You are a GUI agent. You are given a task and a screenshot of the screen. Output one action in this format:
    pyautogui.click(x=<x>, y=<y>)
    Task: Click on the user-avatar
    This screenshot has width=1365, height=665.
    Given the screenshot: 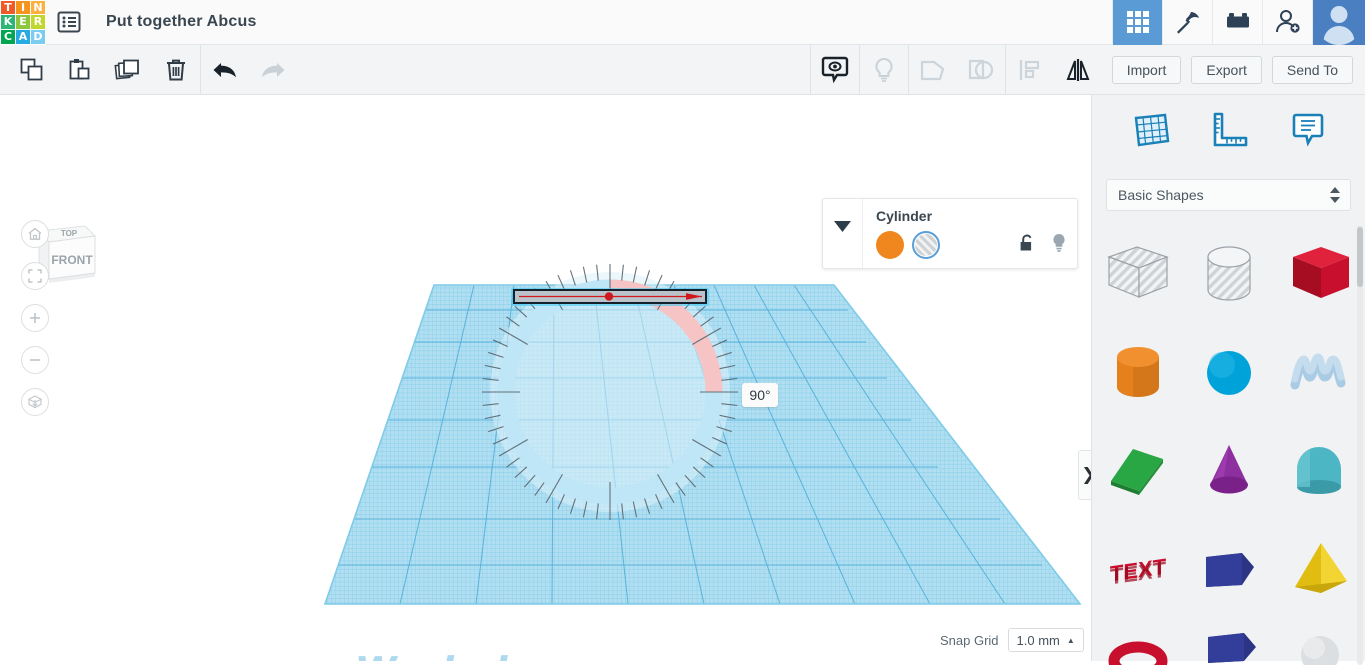 What is the action you would take?
    pyautogui.click(x=1338, y=22)
    